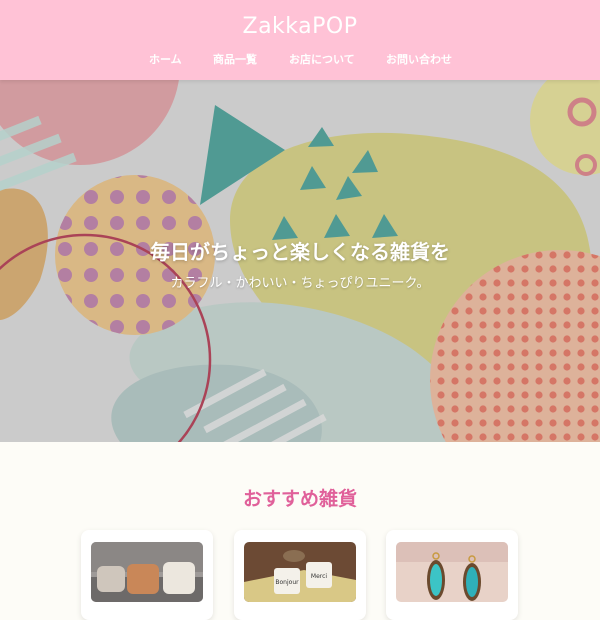  What do you see at coordinates (300, 283) in the screenshot?
I see `hero-subtitle: カラフル・かわいい・ちょっぴりユニーク。` at bounding box center [300, 283].